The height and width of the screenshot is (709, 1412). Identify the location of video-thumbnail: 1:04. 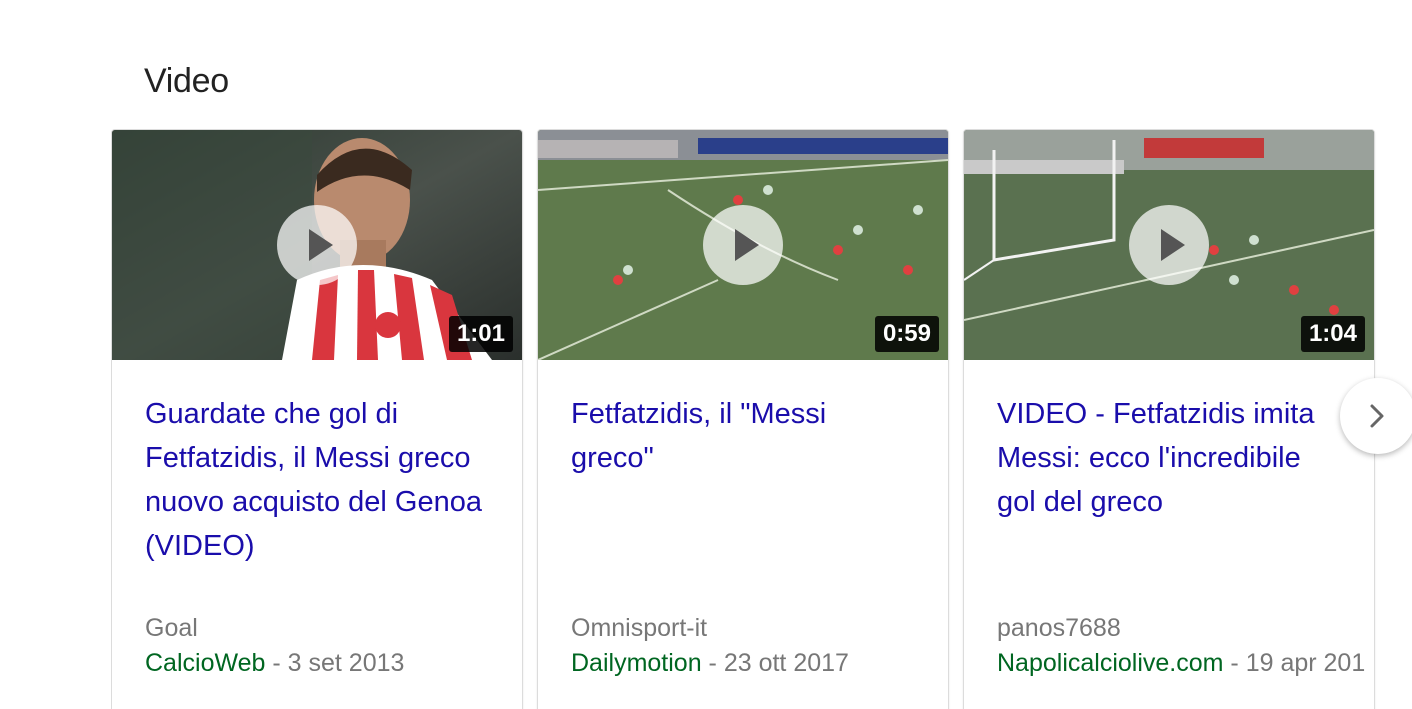
(1169, 245).